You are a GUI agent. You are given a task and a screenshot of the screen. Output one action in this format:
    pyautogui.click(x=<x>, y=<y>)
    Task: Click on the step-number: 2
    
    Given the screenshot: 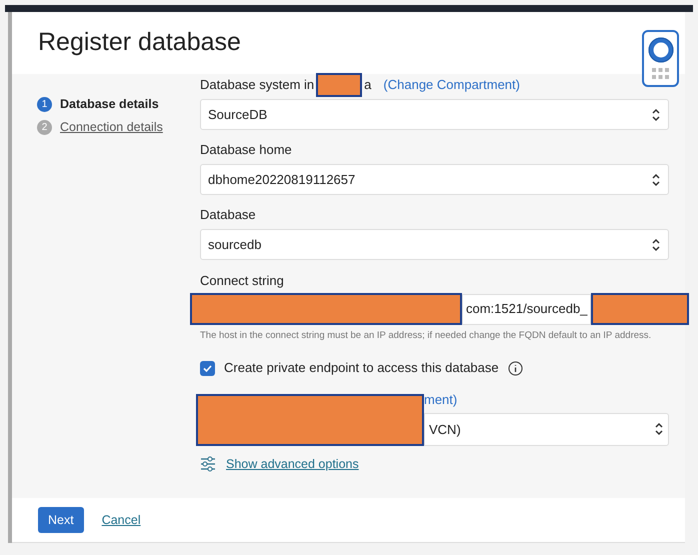 What is the action you would take?
    pyautogui.click(x=44, y=127)
    